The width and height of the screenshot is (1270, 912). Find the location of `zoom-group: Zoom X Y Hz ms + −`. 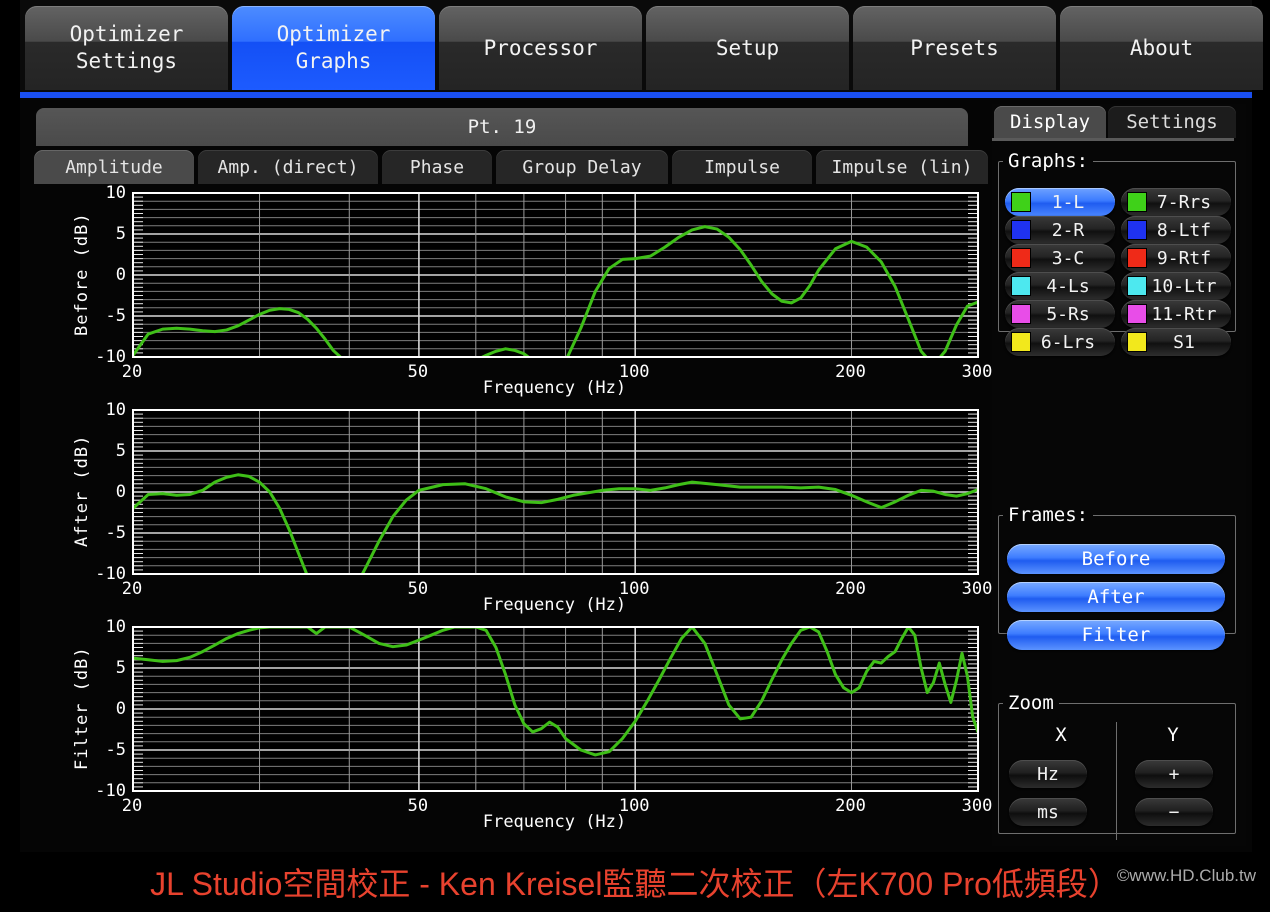

zoom-group: Zoom X Y Hz ms + − is located at coordinates (1117, 766).